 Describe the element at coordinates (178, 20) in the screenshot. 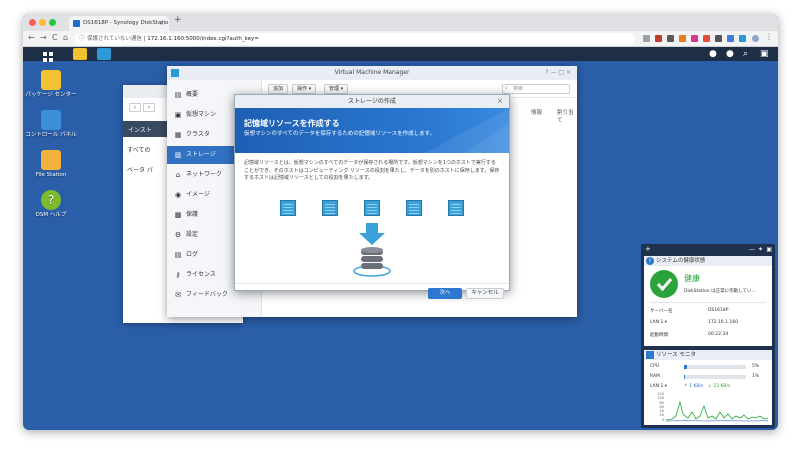

I see `new-tab-button: +` at that location.